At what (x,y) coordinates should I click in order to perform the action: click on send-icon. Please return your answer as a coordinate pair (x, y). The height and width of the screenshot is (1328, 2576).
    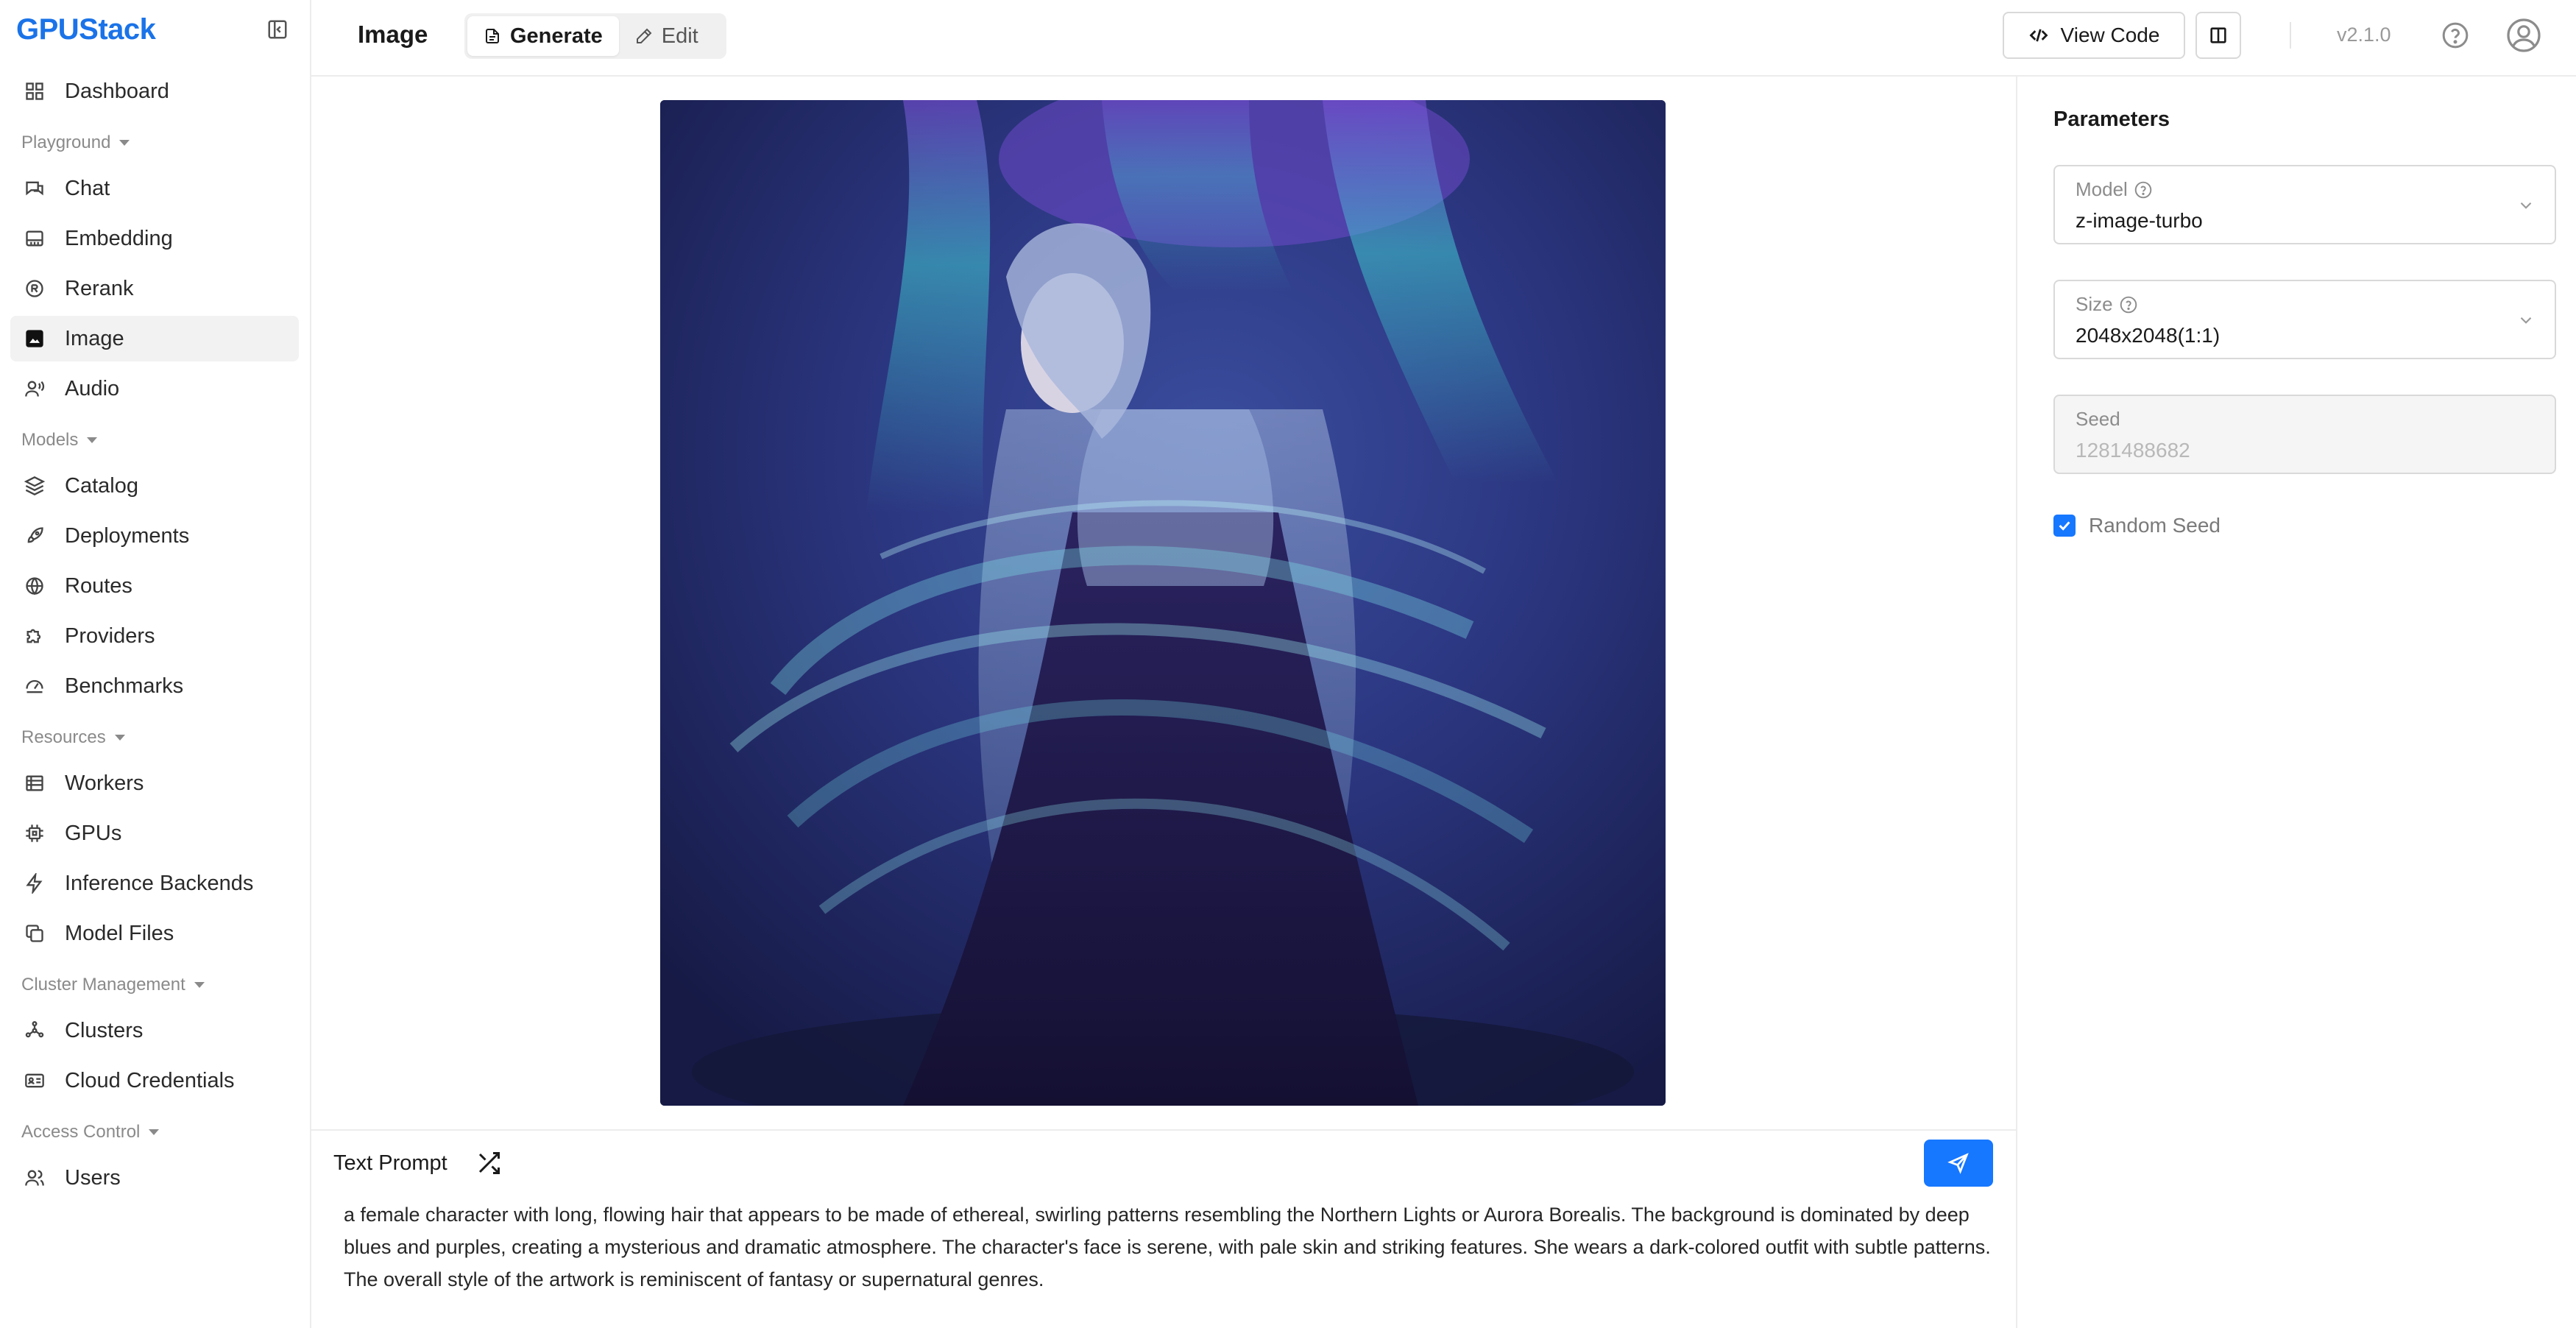
    Looking at the image, I should click on (1958, 1163).